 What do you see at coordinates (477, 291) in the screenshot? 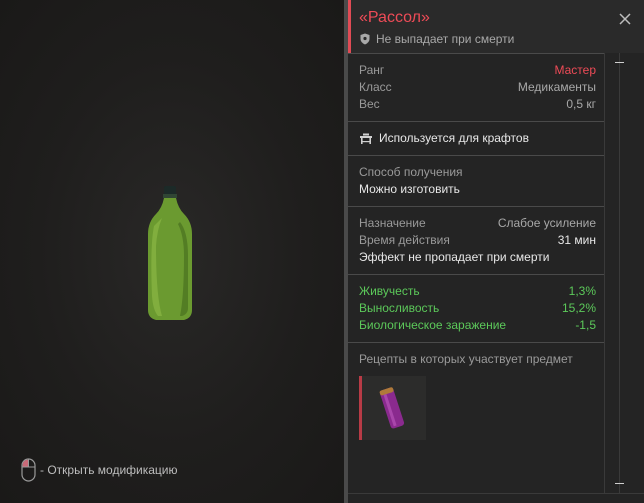
I see `effect-row-vitality: Живучесть 1,3%` at bounding box center [477, 291].